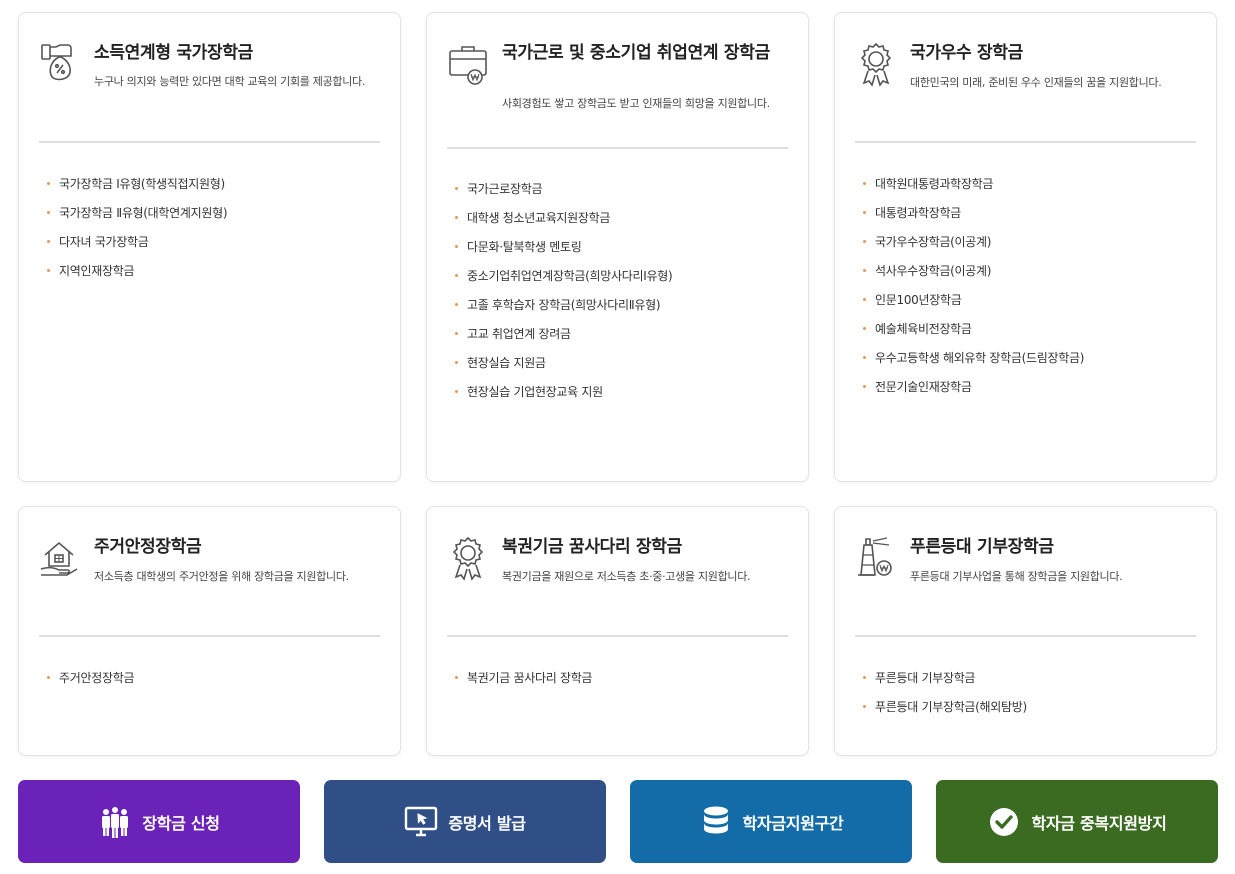 The image size is (1235, 874). Describe the element at coordinates (174, 53) in the screenshot. I see `card-title: 소득연계형 국가장학금` at that location.